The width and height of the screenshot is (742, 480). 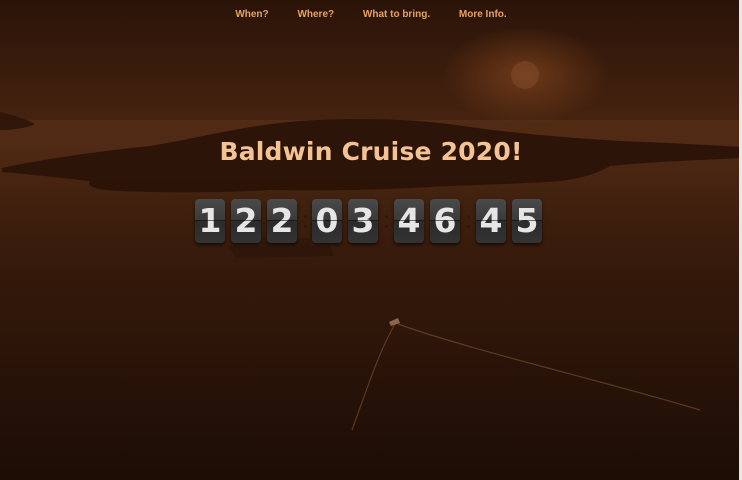 I want to click on countdown-minutes-digit-2: 6, so click(x=445, y=221).